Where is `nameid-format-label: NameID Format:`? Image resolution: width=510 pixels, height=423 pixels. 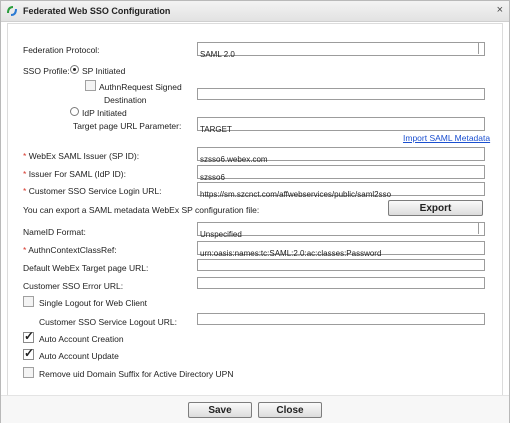
nameid-format-label: NameID Format: is located at coordinates (54, 232).